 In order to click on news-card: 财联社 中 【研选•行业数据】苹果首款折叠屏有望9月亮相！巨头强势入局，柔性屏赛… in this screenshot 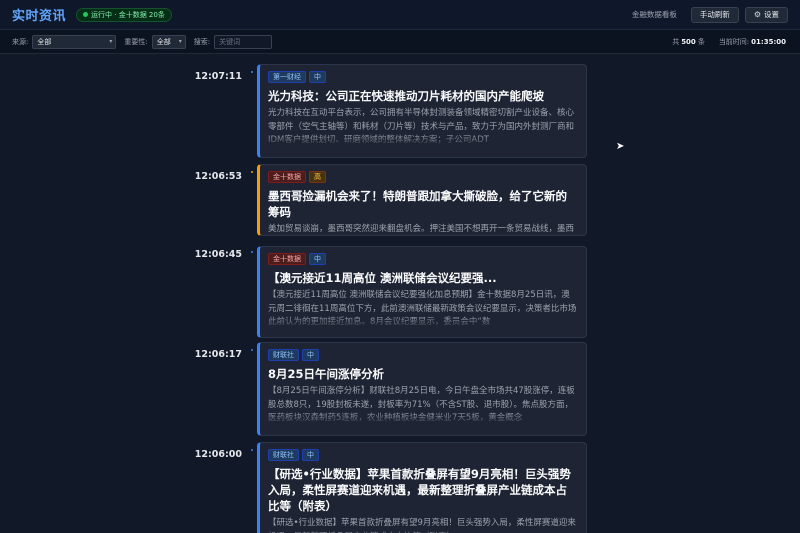, I will do `click(422, 487)`.